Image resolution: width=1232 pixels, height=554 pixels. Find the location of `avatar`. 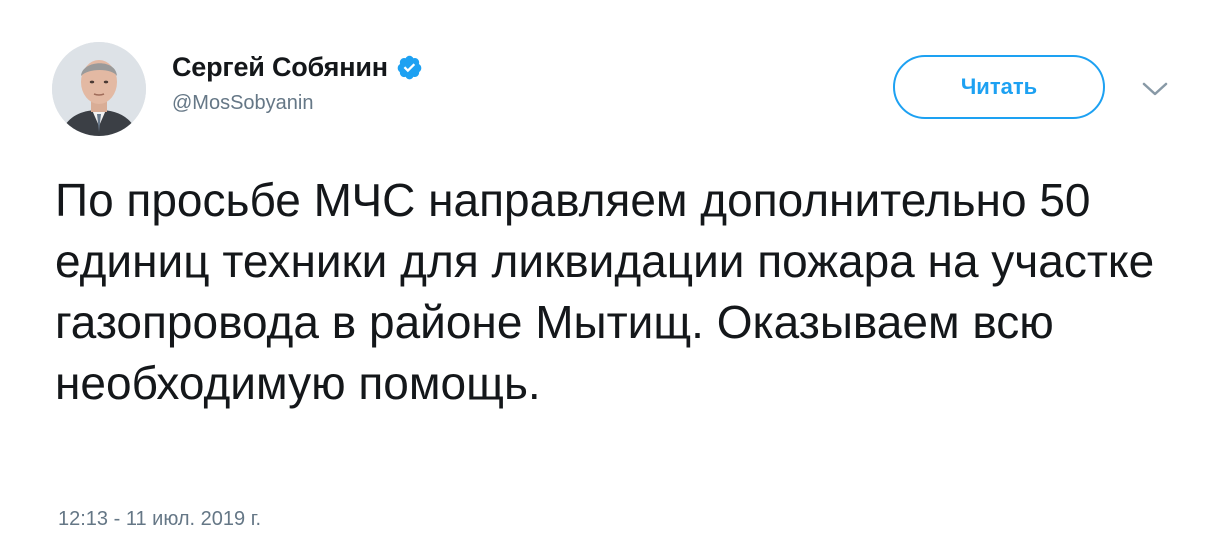

avatar is located at coordinates (99, 89).